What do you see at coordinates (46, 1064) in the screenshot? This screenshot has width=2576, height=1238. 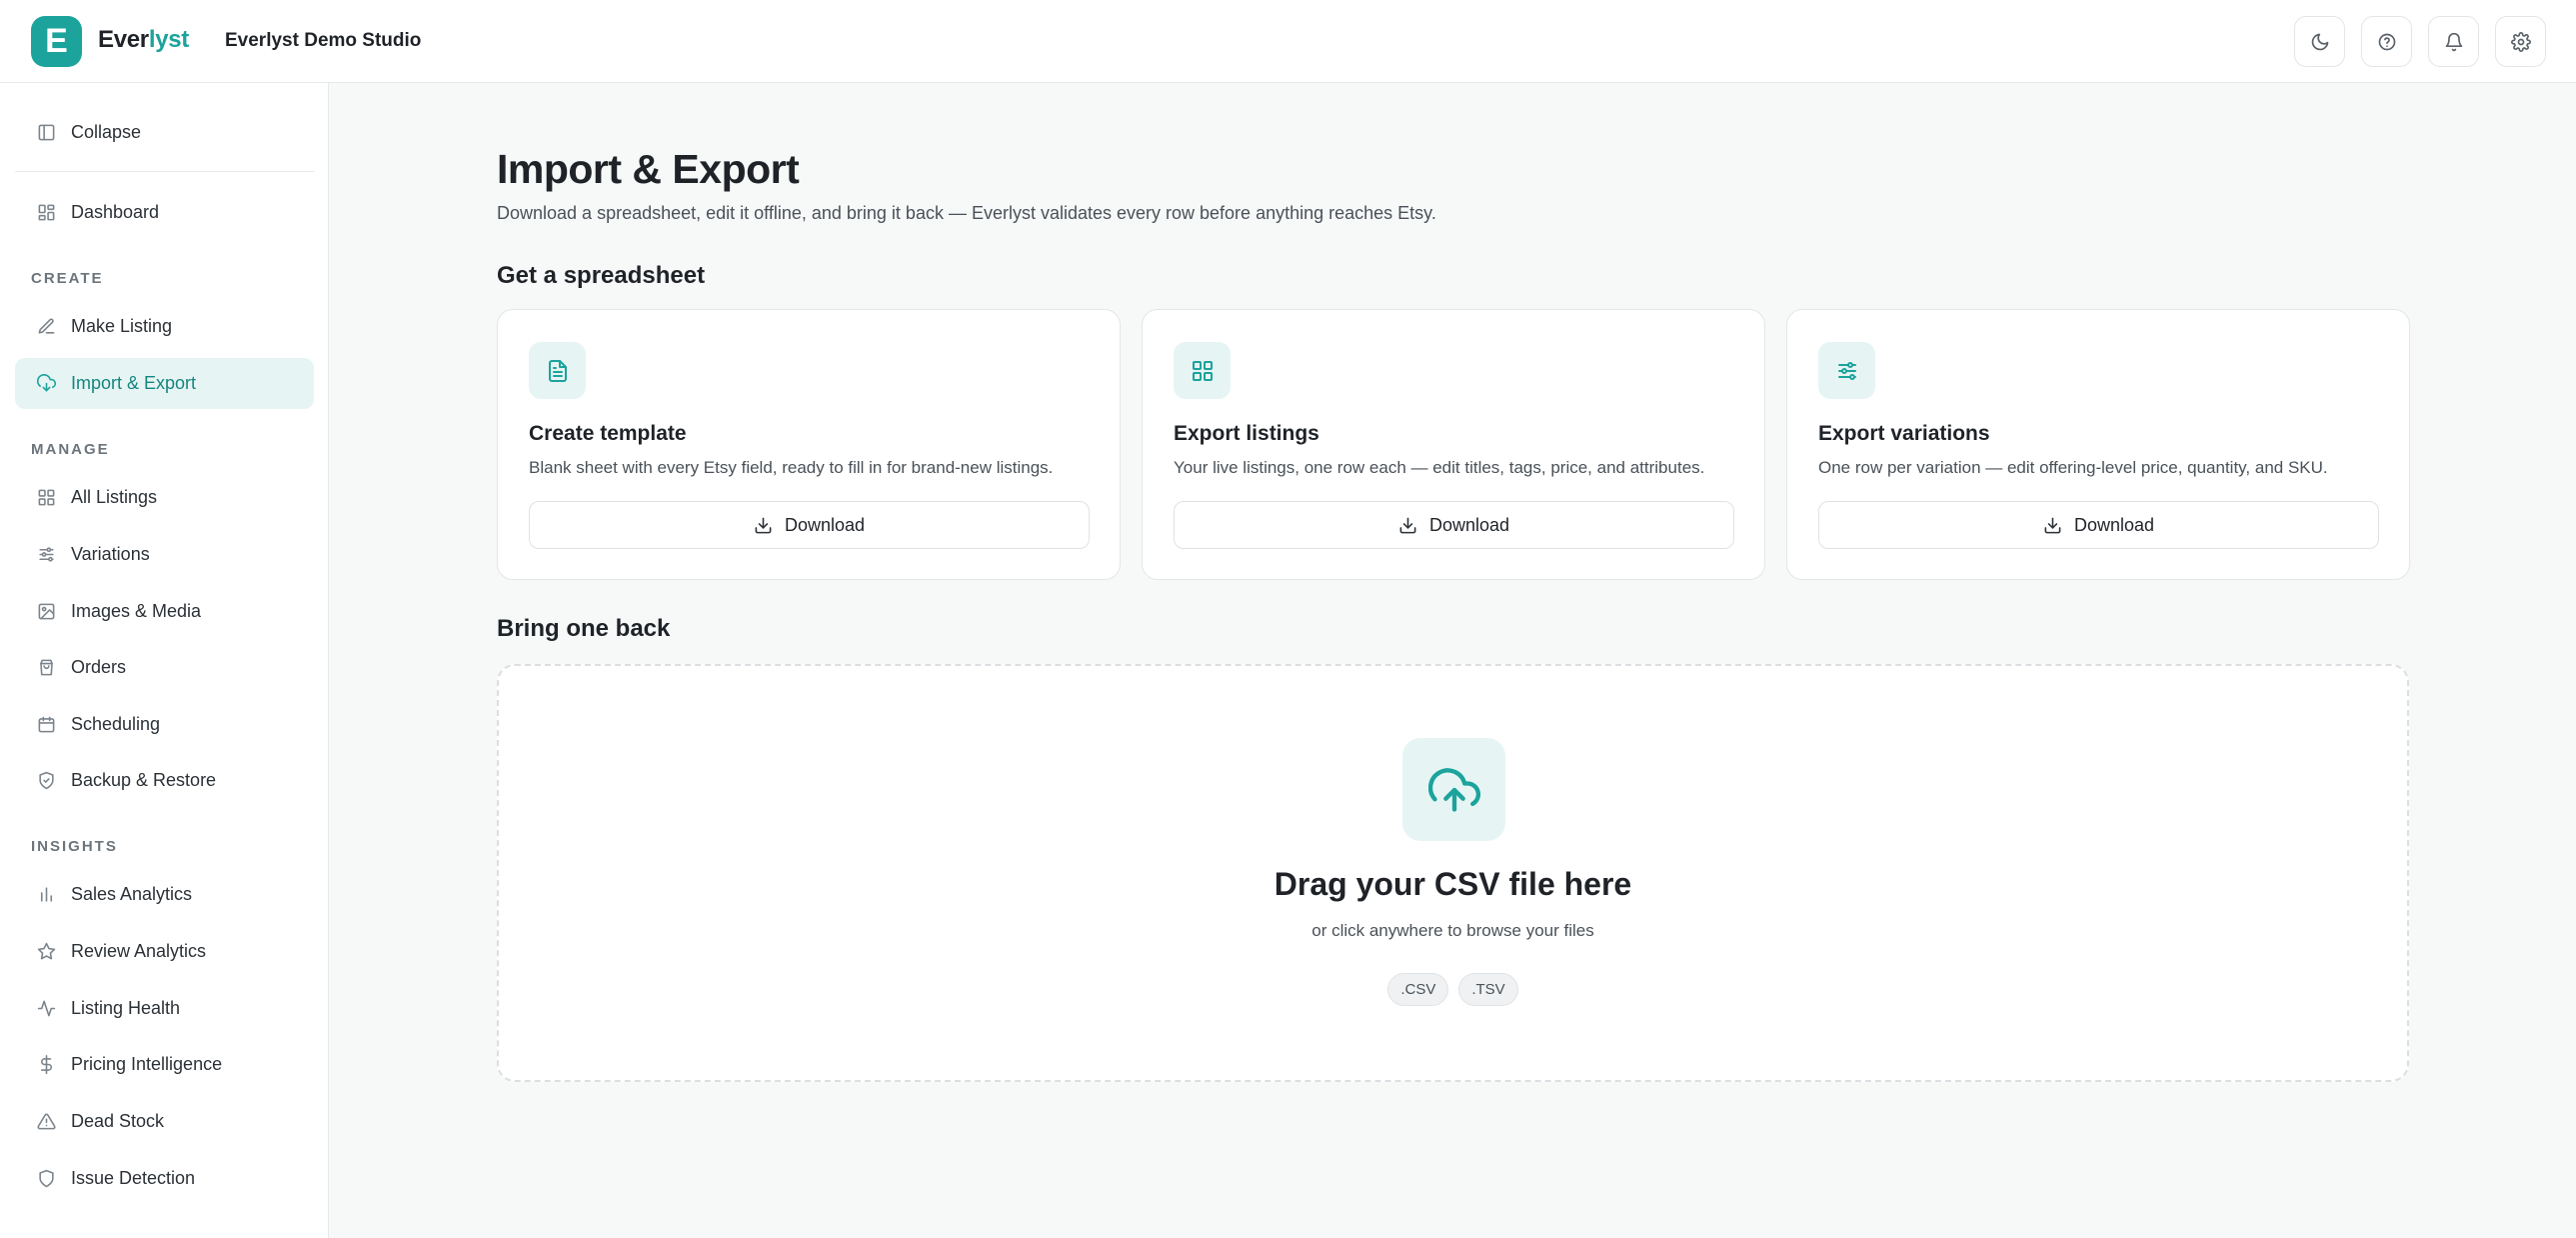 I see `dollar-icon` at bounding box center [46, 1064].